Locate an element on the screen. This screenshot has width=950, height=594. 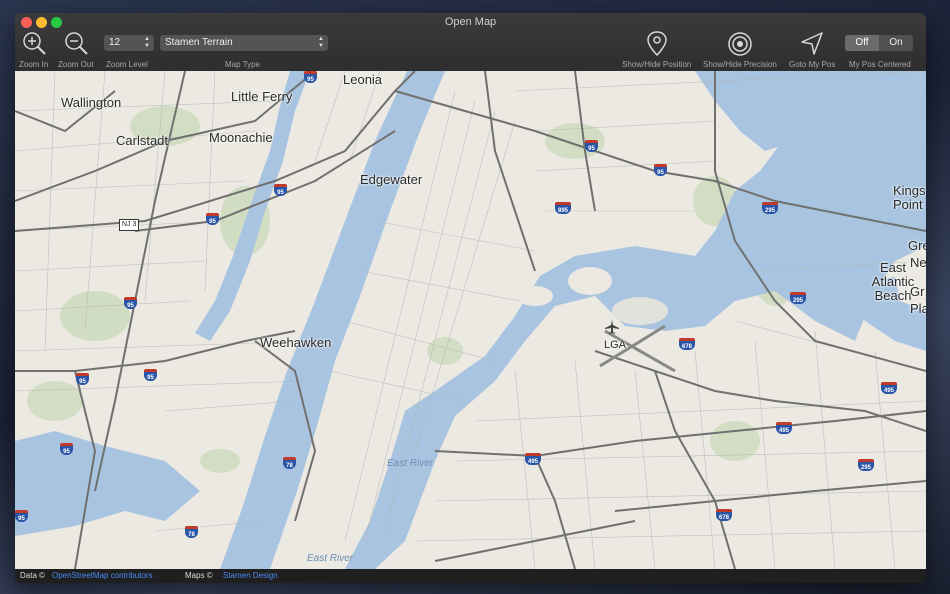
zoom-in-label: Zoom In is located at coordinates (34, 64).